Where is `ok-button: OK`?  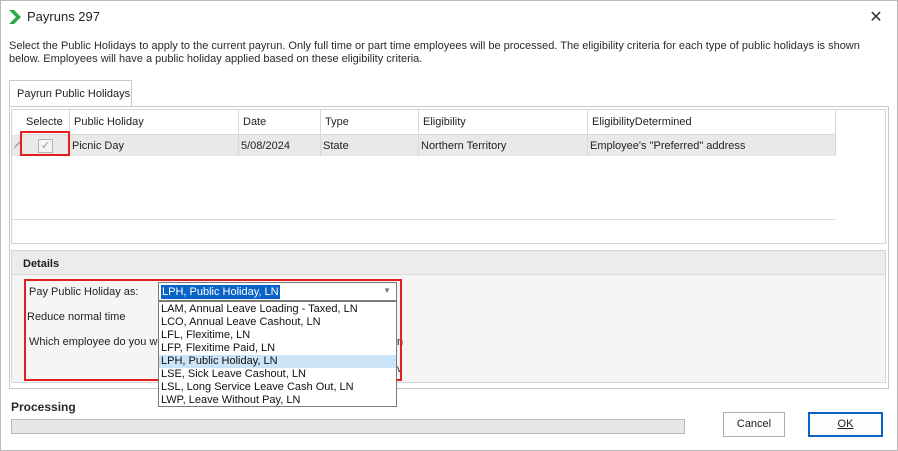
ok-button: OK is located at coordinates (845, 424).